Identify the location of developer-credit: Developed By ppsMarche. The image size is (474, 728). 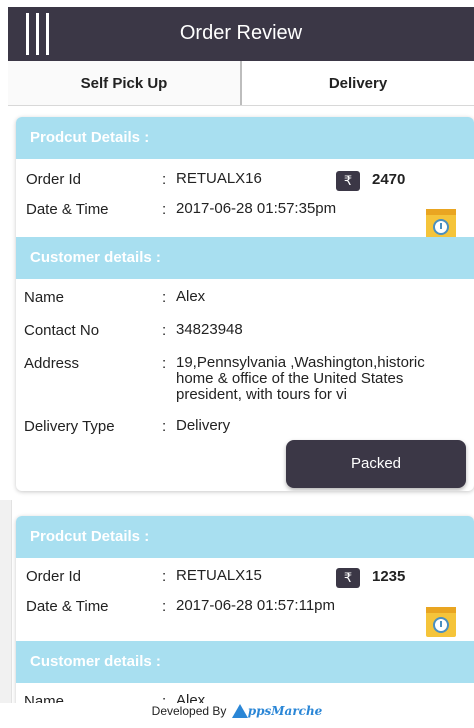
(237, 715).